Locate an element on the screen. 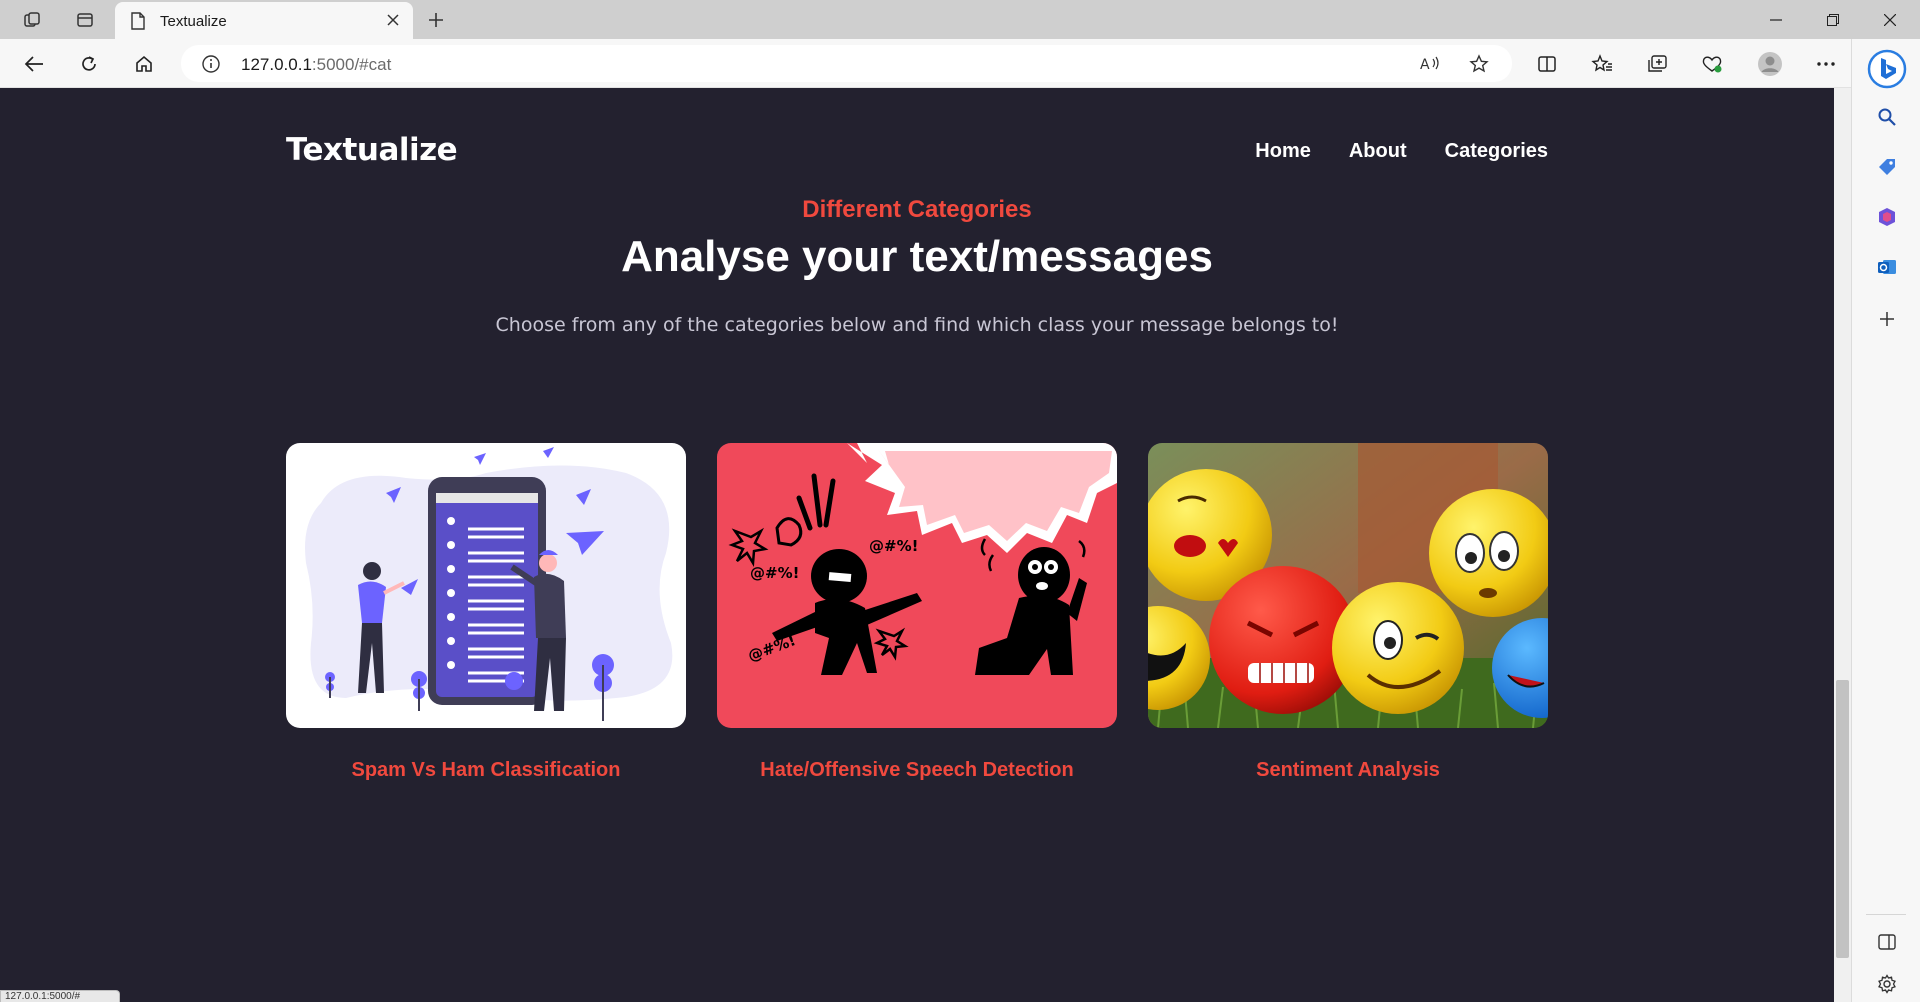 This screenshot has height=1002, width=1920. favorites-icon is located at coordinates (1602, 64).